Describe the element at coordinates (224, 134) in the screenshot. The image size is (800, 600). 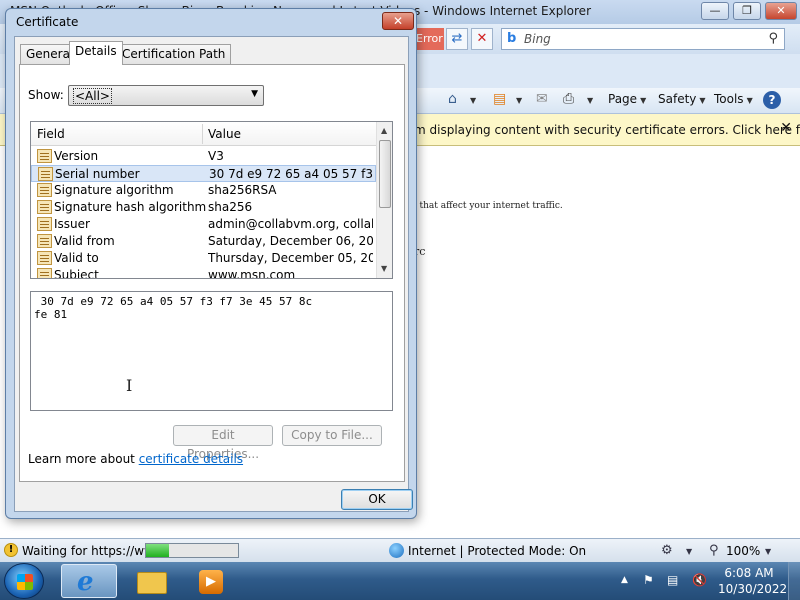
I see `column-header-value: Value` at that location.